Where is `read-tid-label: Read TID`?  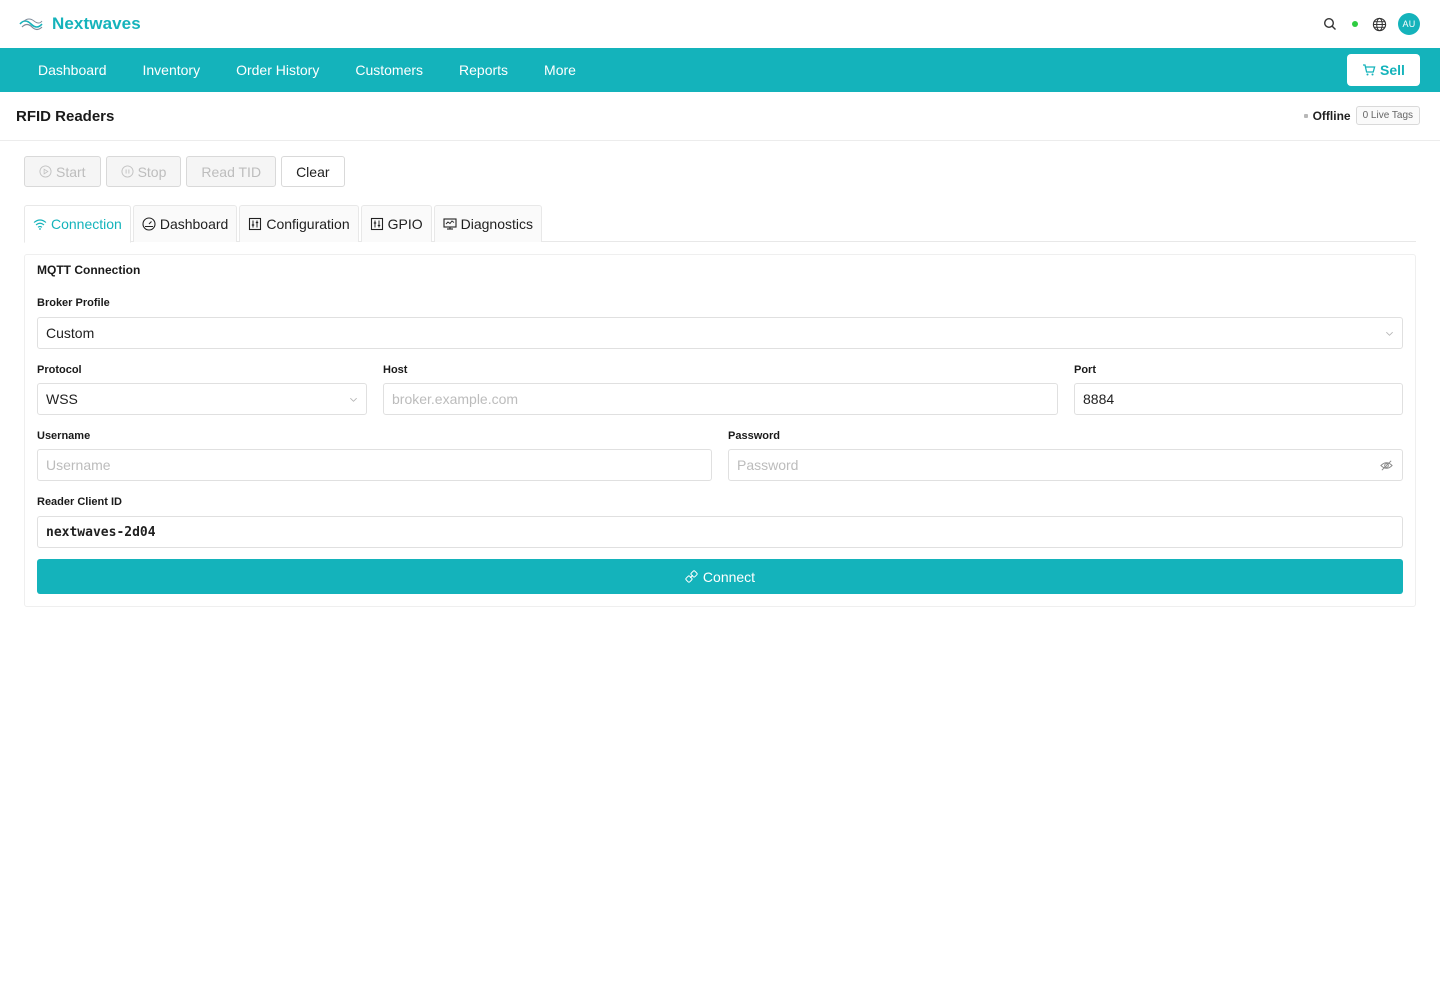
read-tid-label: Read TID is located at coordinates (231, 171).